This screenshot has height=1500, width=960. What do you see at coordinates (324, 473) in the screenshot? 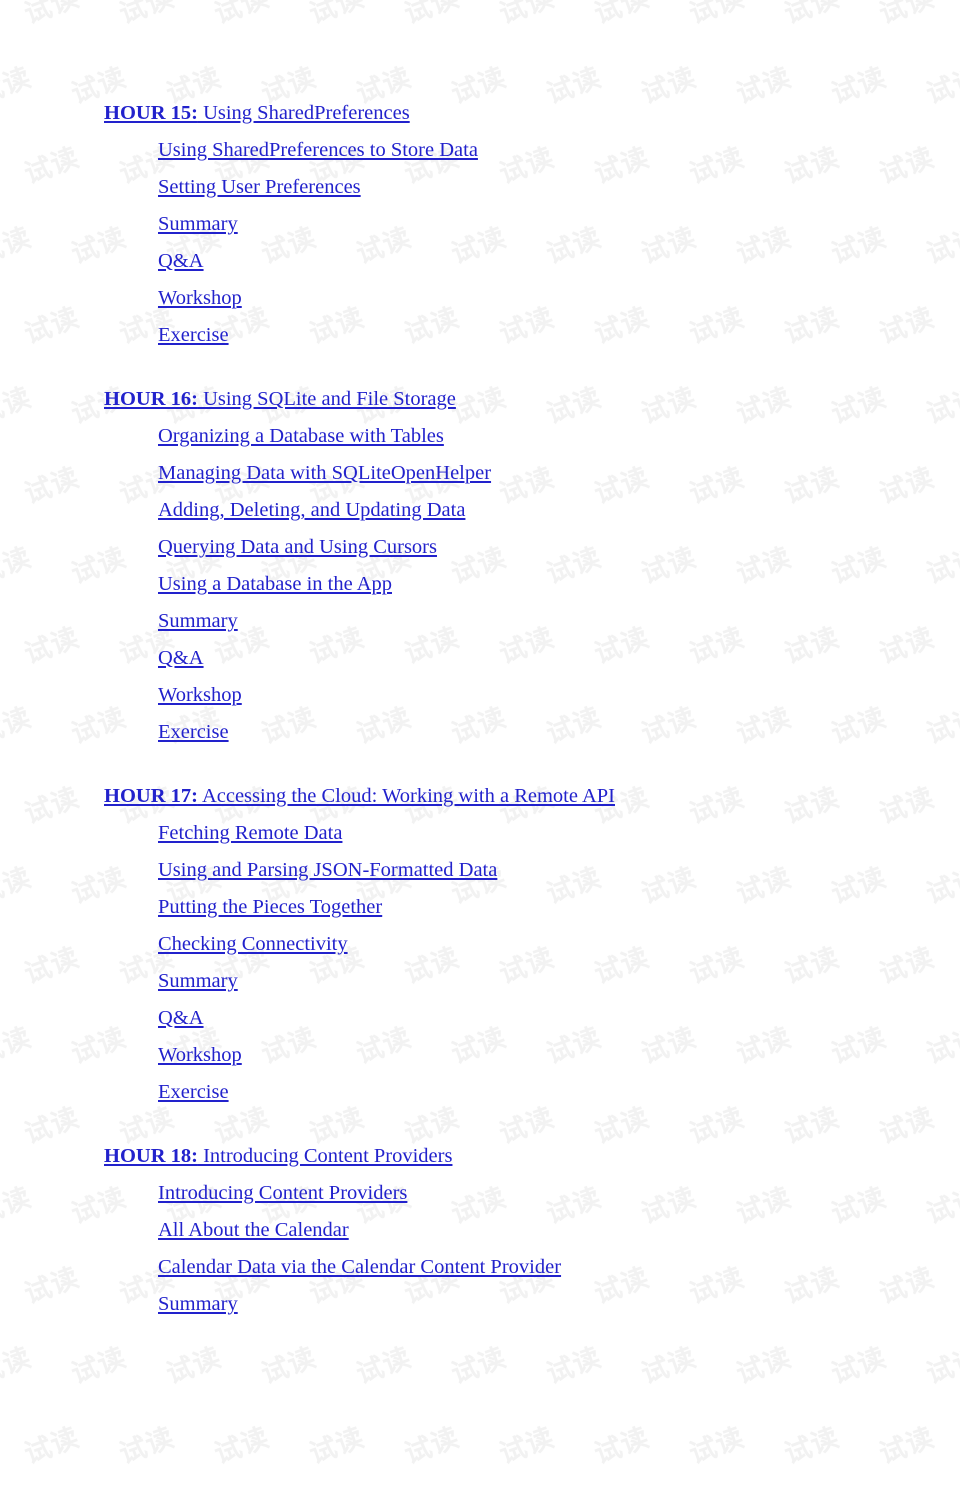
I see `toc-entry-link: Managing Data with SQLiteOpenHelper` at bounding box center [324, 473].